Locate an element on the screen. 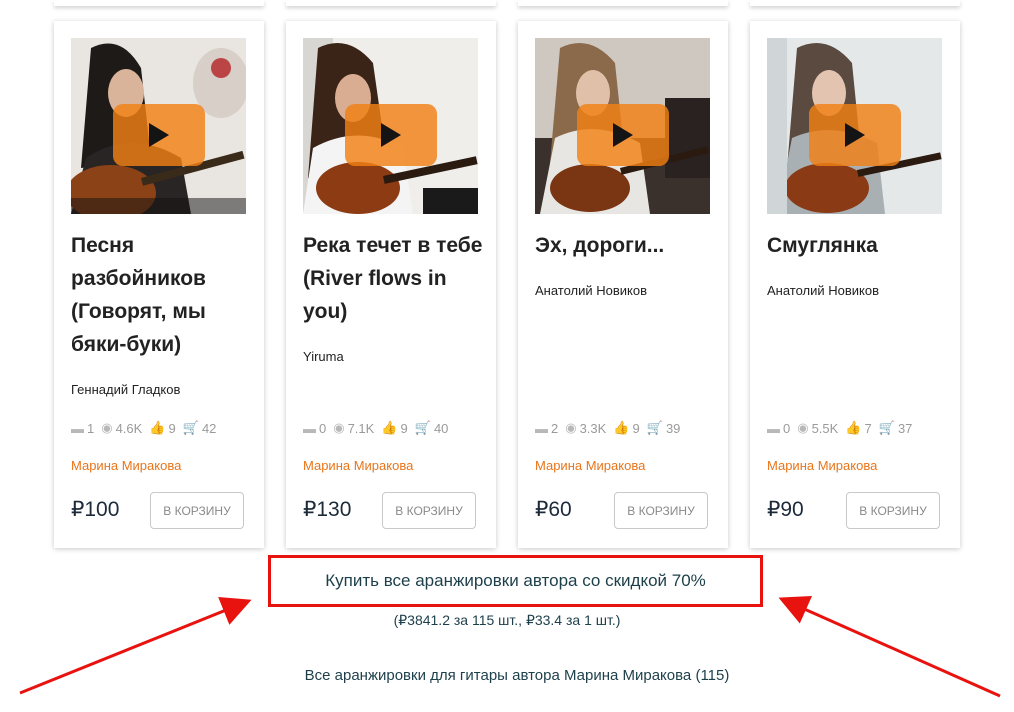 The width and height of the screenshot is (1014, 712). purchases-count: 39 is located at coordinates (673, 428).